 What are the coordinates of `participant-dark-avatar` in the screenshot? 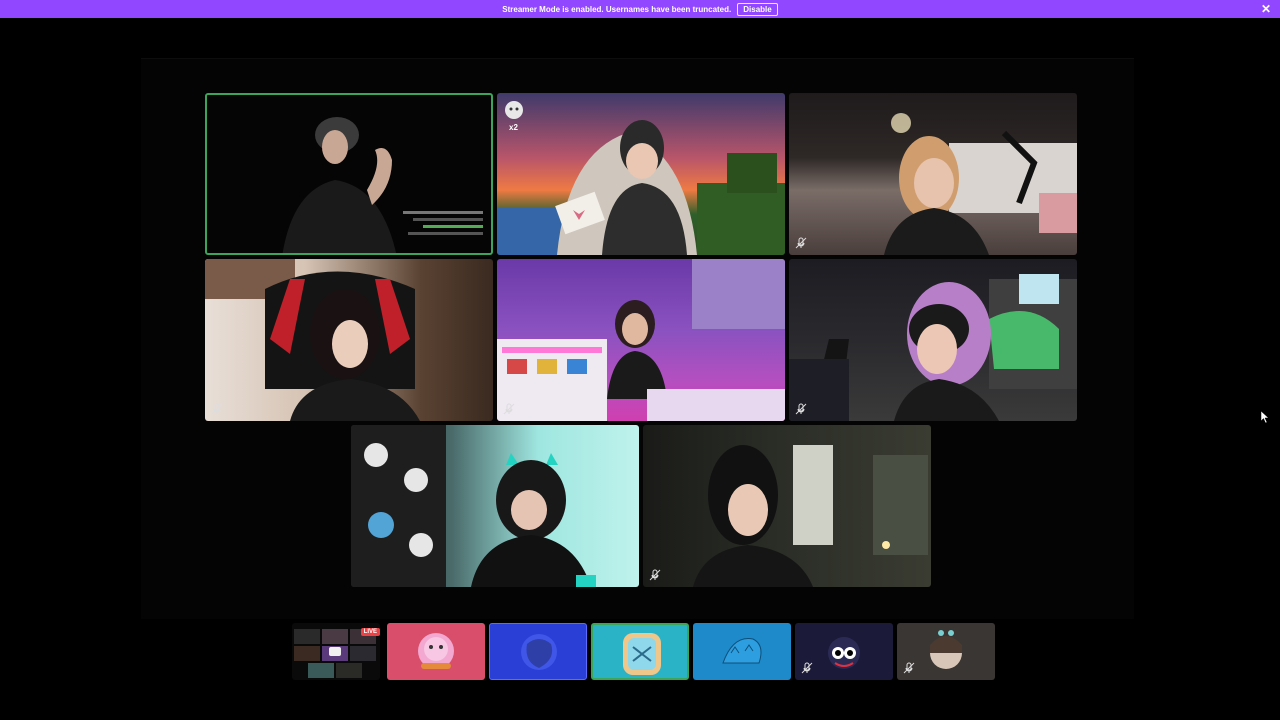 It's located at (844, 651).